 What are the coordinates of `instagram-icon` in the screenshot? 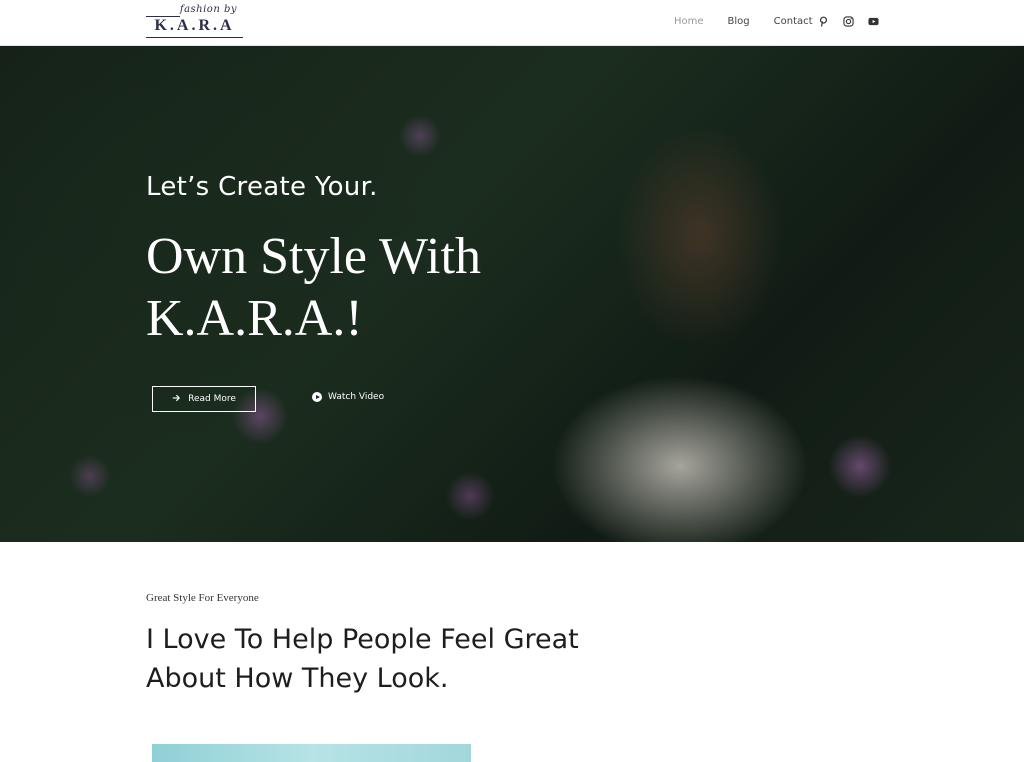 It's located at (848, 20).